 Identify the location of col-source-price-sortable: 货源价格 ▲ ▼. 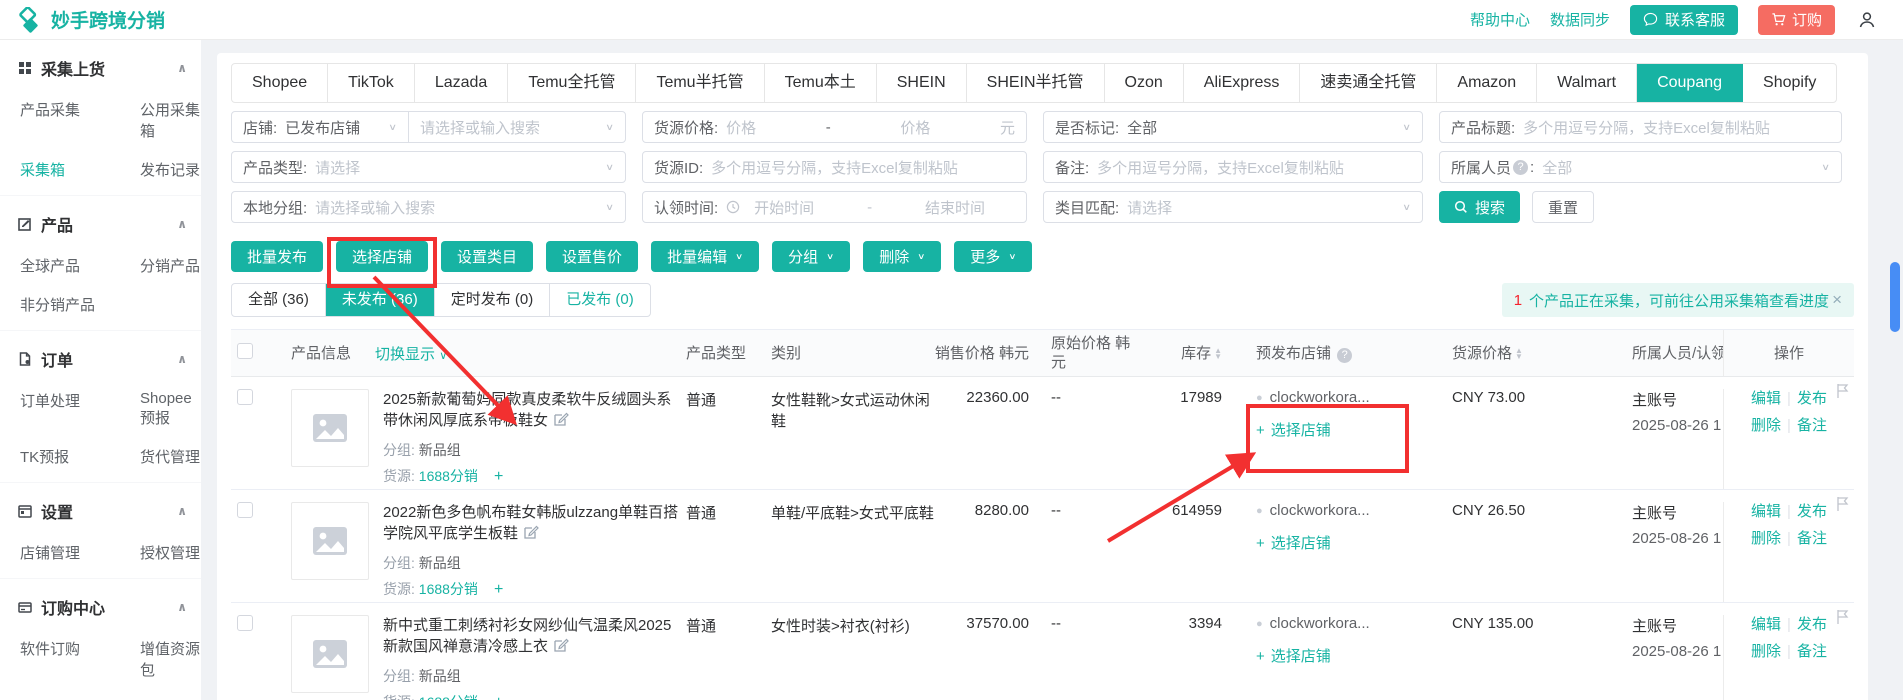
(1518, 353).